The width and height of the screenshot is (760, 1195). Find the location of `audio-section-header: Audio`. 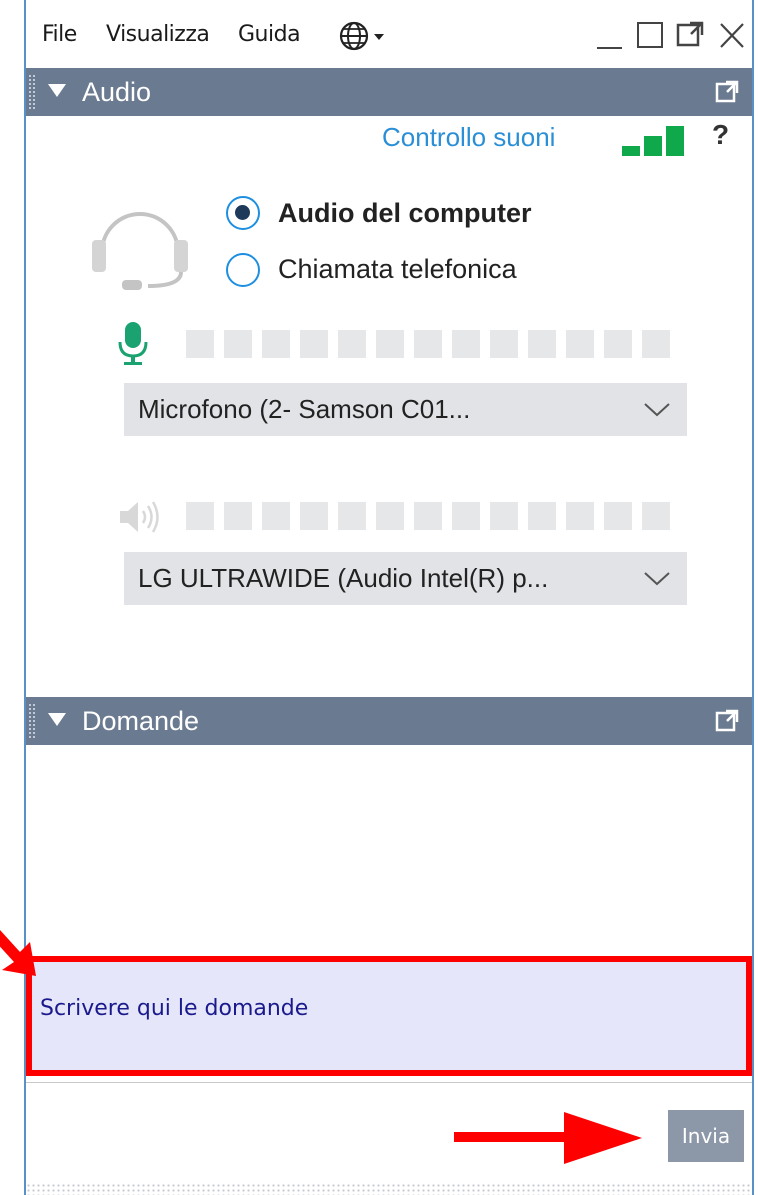

audio-section-header: Audio is located at coordinates (389, 92).